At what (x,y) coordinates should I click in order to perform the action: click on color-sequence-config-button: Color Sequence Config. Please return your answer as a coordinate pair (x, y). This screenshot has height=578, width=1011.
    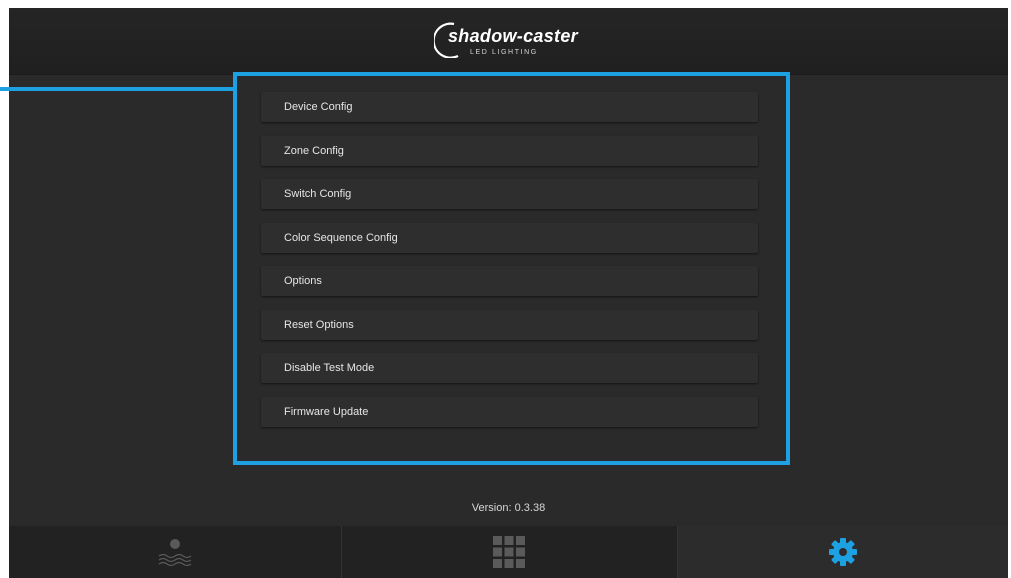
    Looking at the image, I should click on (509, 237).